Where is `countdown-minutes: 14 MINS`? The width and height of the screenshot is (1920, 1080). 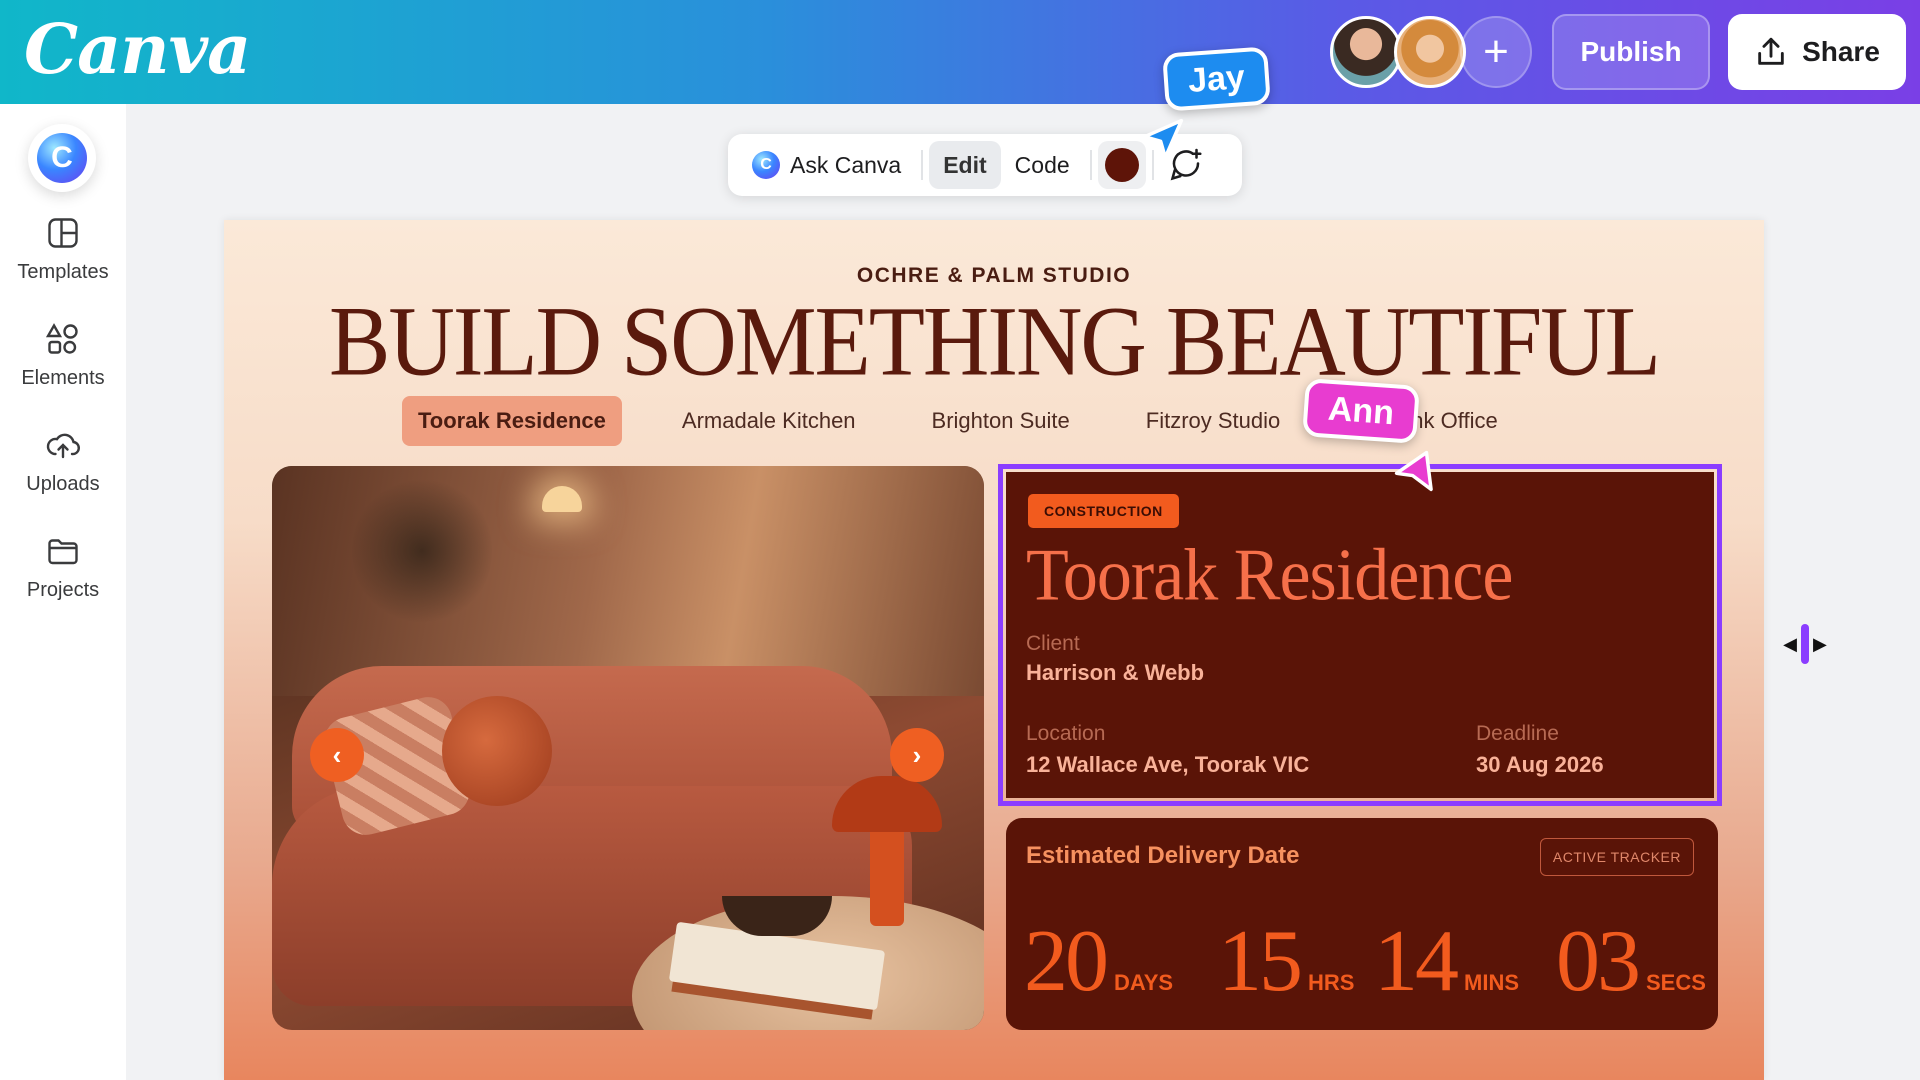 countdown-minutes: 14 MINS is located at coordinates (1446, 962).